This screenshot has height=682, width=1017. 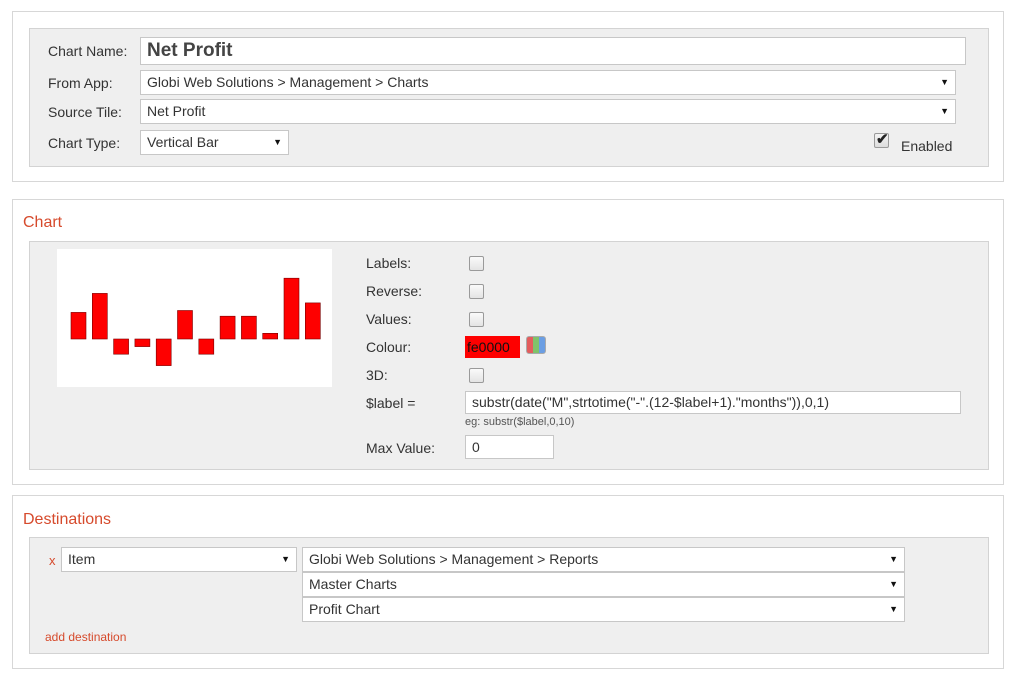 I want to click on from-app-label: From App:, so click(x=80, y=83).